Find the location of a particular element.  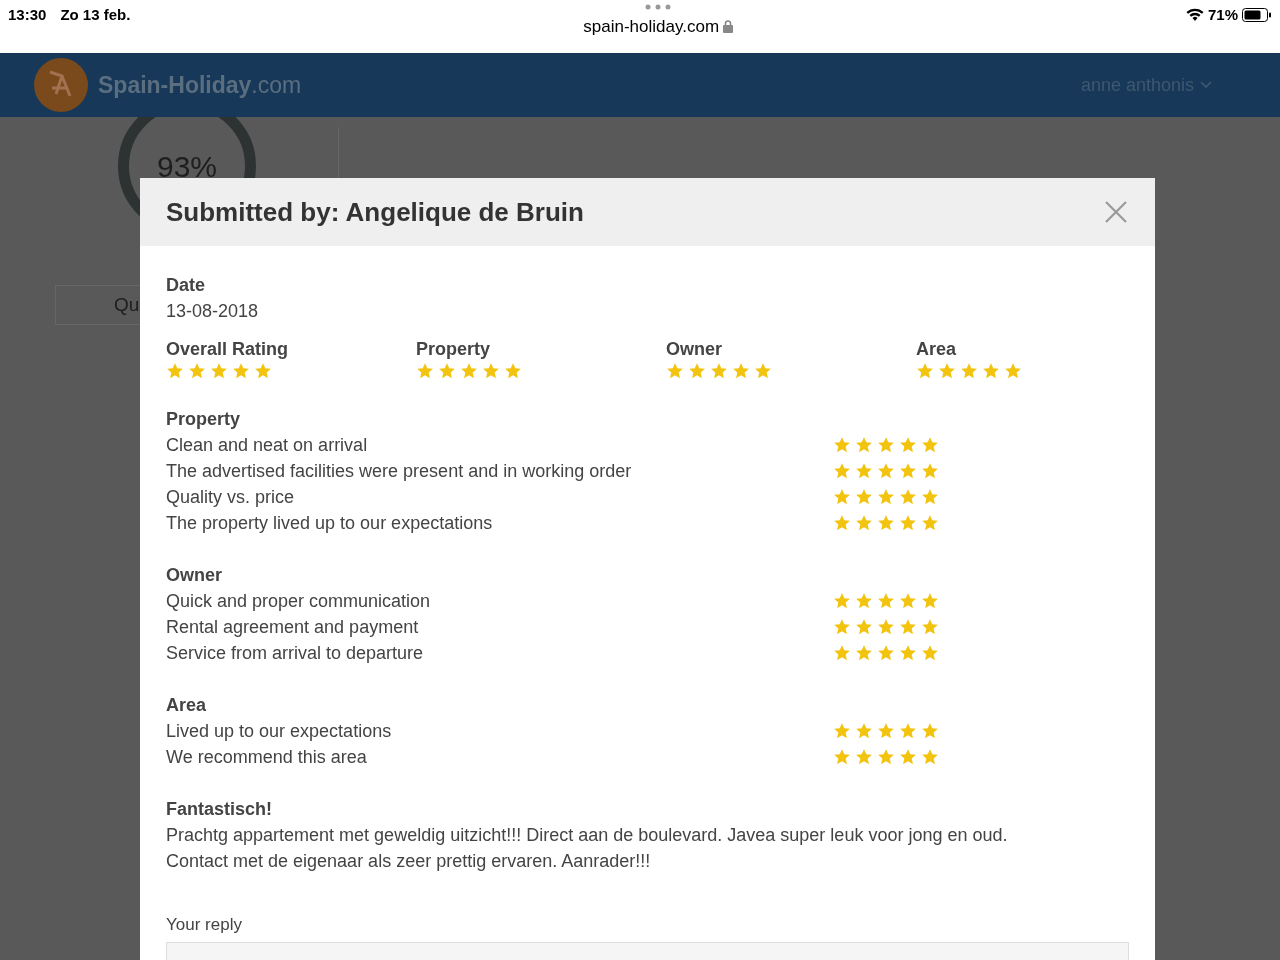

section-heading: Property is located at coordinates (204, 419).